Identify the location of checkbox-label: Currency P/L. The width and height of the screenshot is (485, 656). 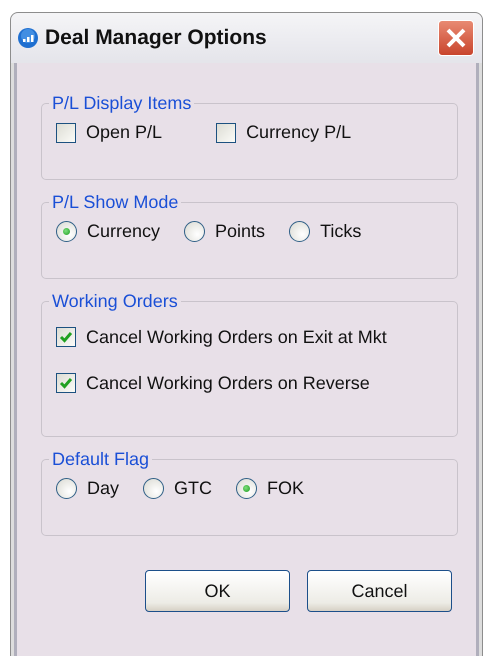
(299, 132).